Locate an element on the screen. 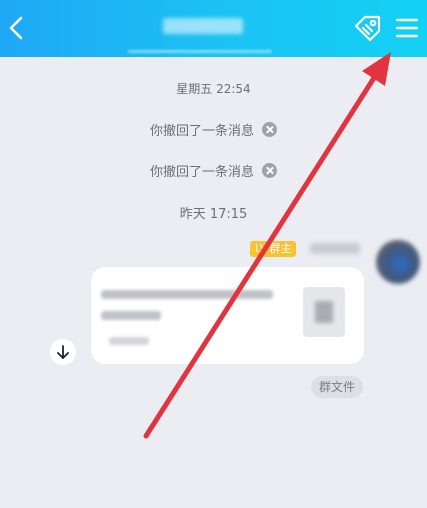 Image resolution: width=427 pixels, height=508 pixels. chat-subtitle-blurred is located at coordinates (200, 51).